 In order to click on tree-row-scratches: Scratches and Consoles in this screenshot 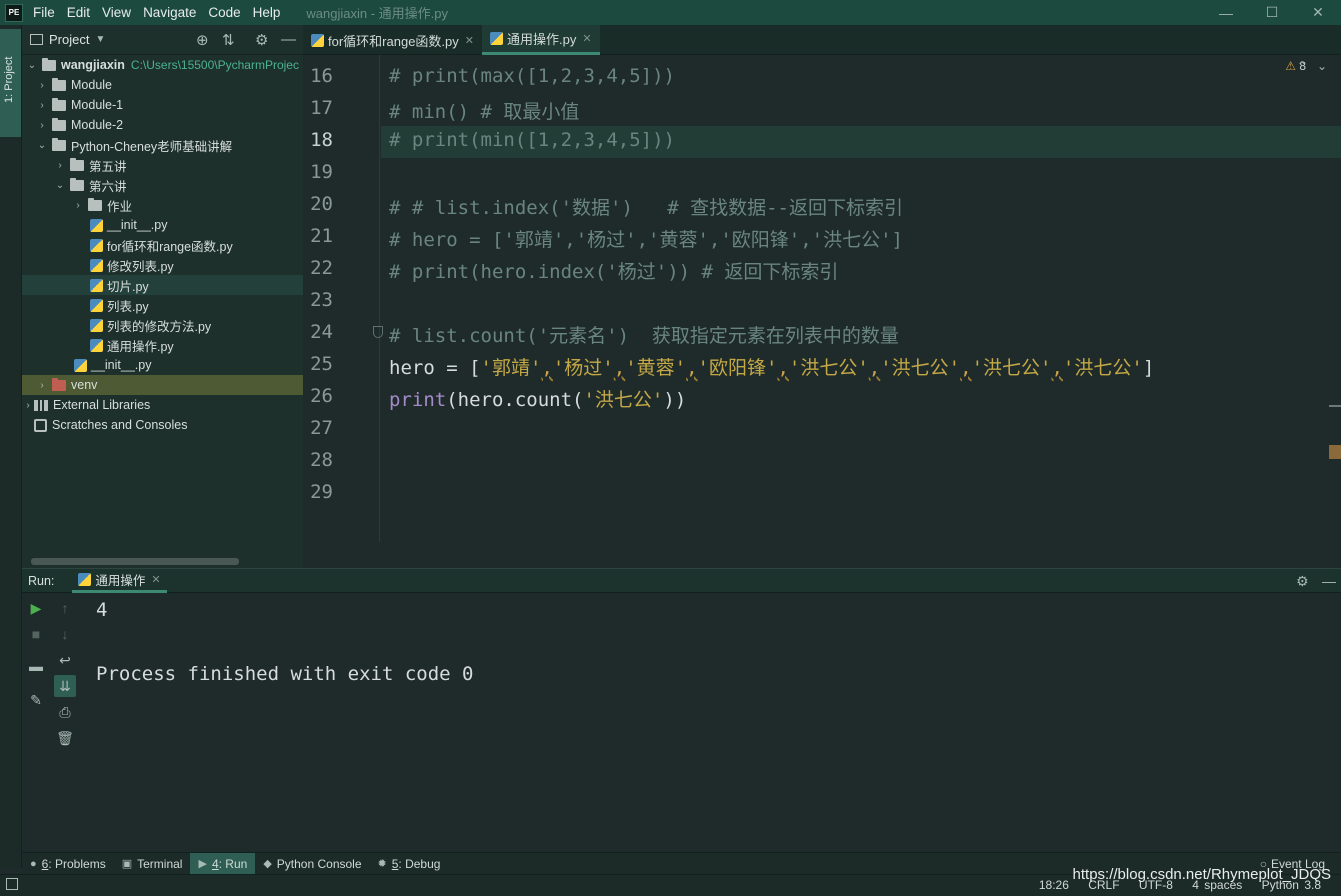, I will do `click(162, 425)`.